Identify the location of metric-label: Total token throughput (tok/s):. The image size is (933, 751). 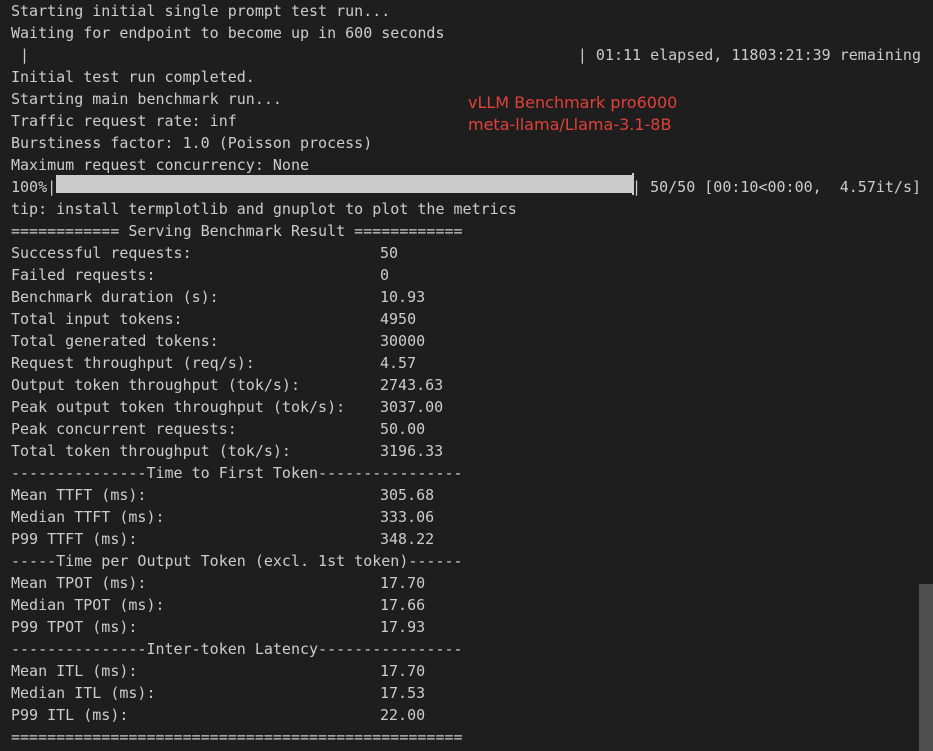
(151, 451).